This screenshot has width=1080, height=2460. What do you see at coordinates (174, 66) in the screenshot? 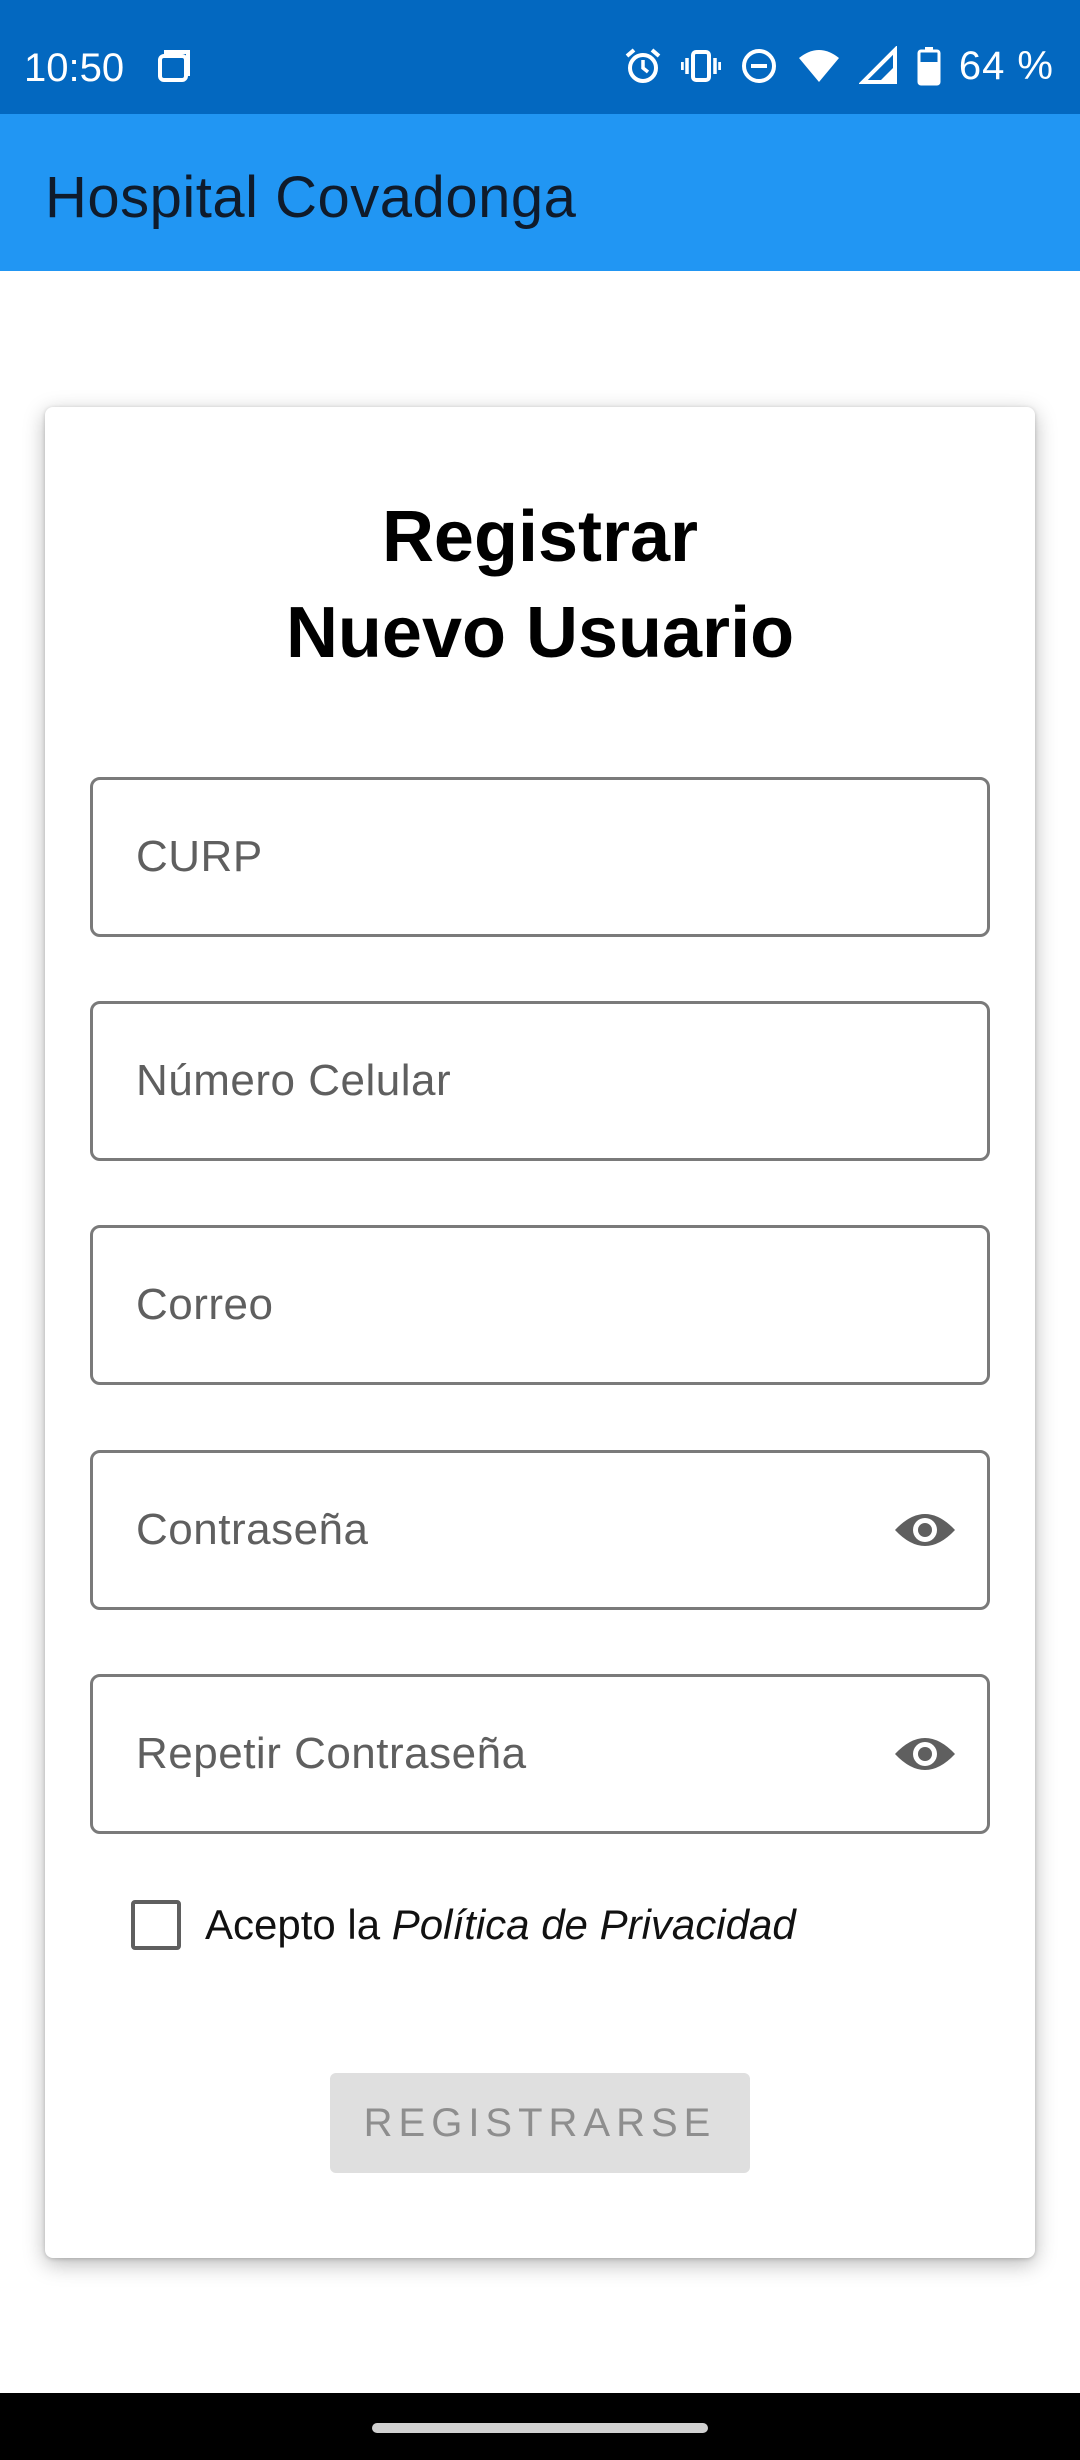
I see `screen-record-icon` at bounding box center [174, 66].